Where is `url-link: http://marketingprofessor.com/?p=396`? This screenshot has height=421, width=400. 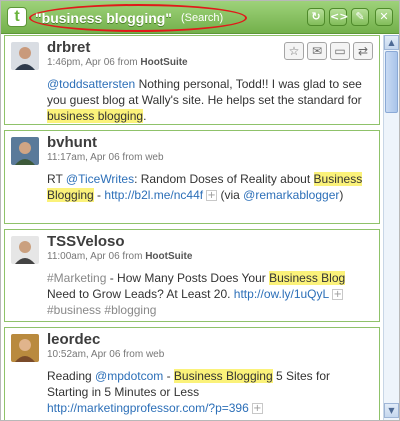 url-link: http://marketingprofessor.com/?p=396 is located at coordinates (148, 408).